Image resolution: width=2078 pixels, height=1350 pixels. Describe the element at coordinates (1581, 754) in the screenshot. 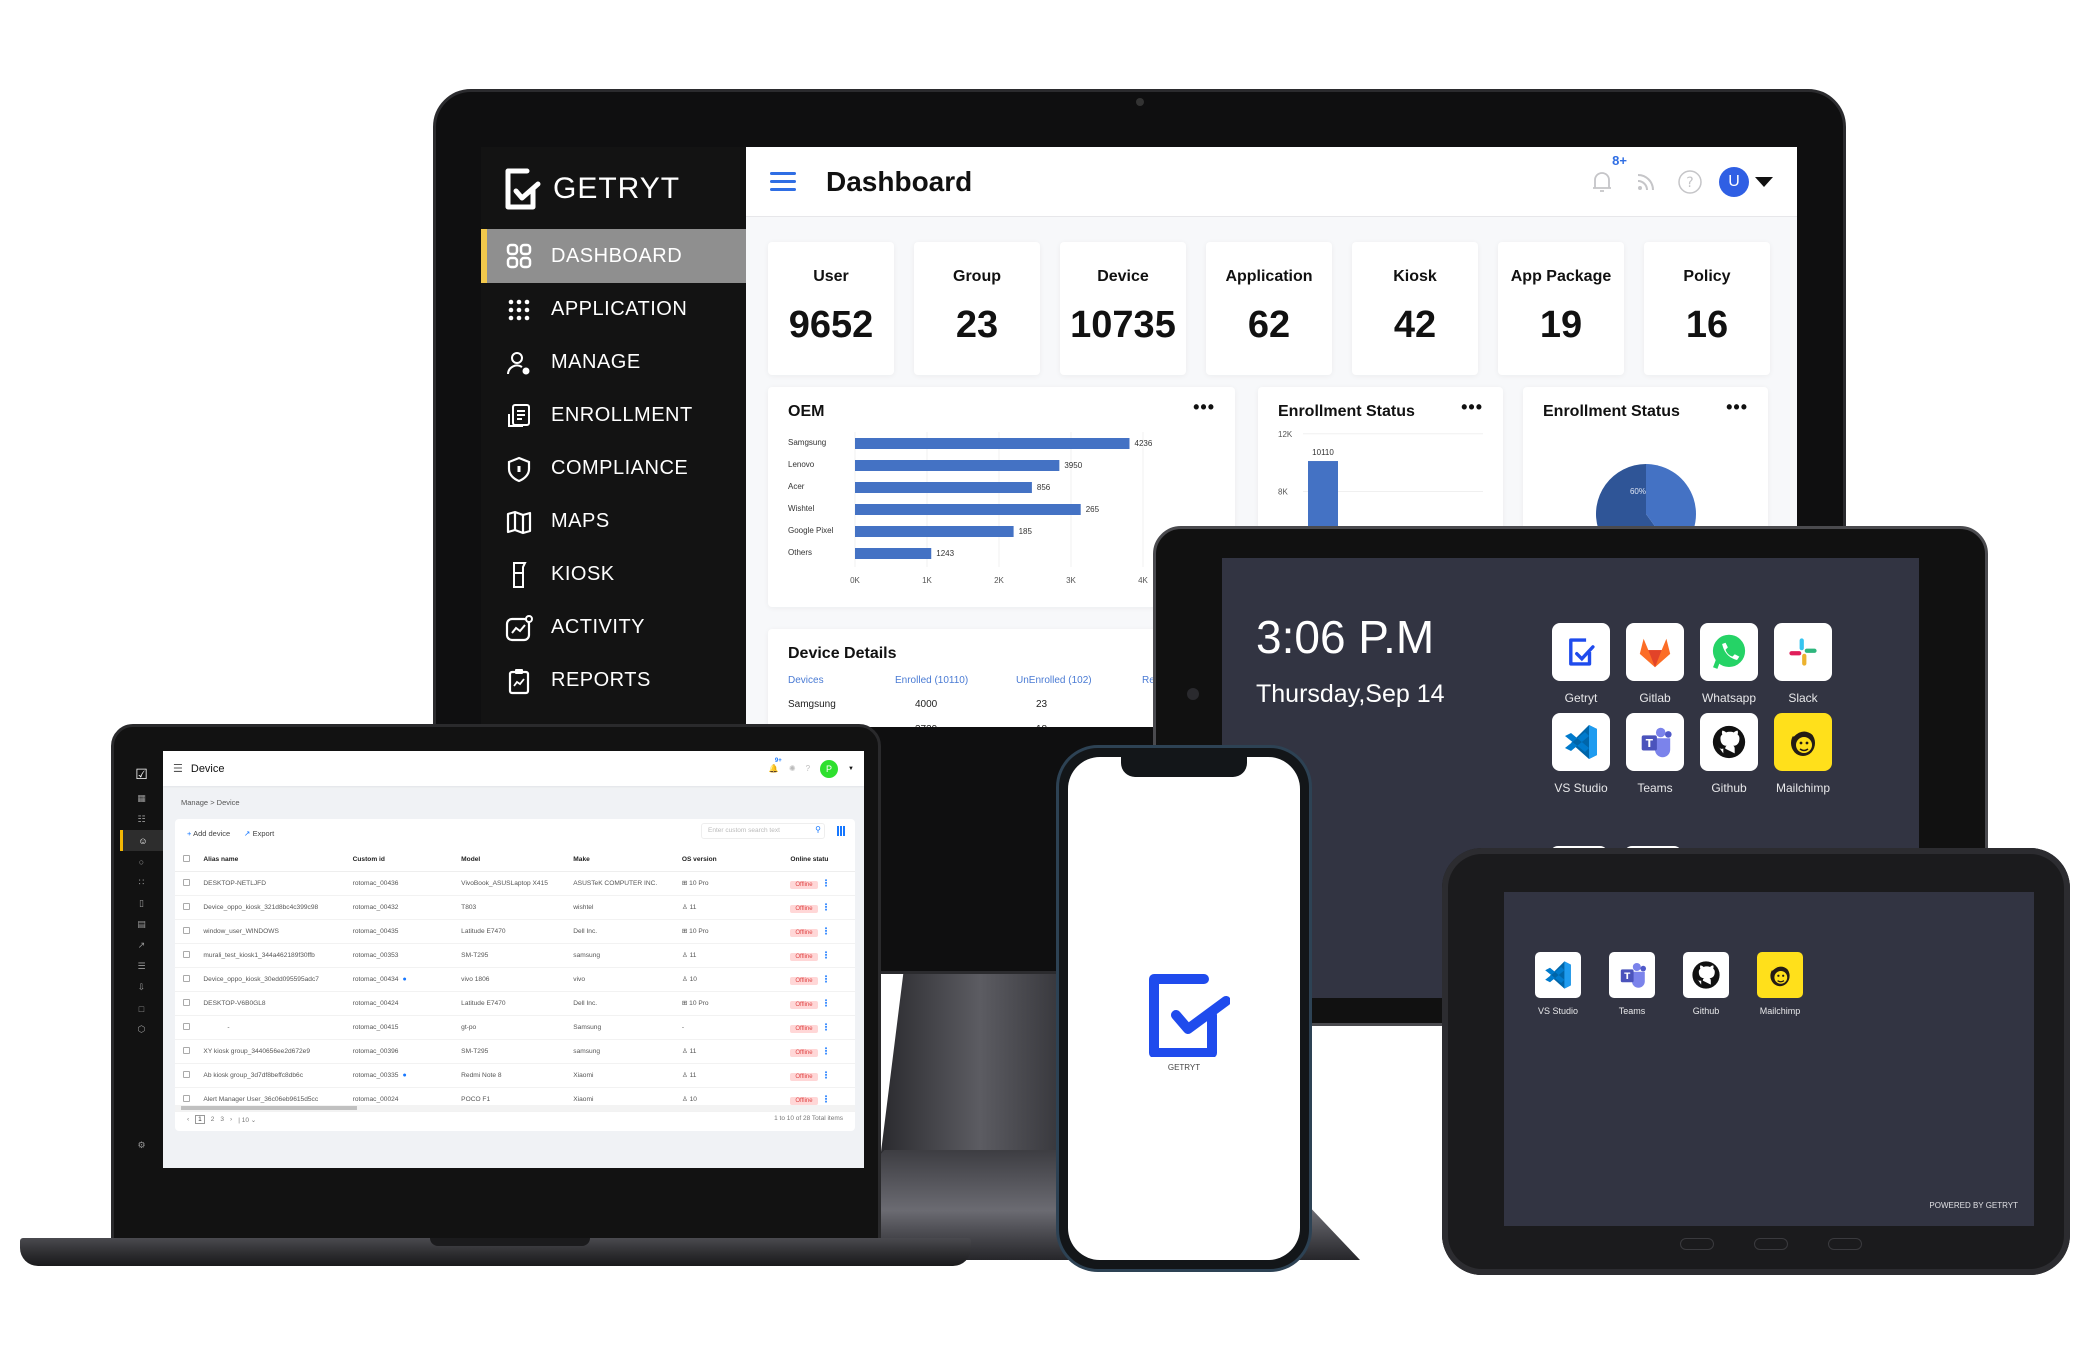

I see `app-vs-studio: VS Studio` at that location.